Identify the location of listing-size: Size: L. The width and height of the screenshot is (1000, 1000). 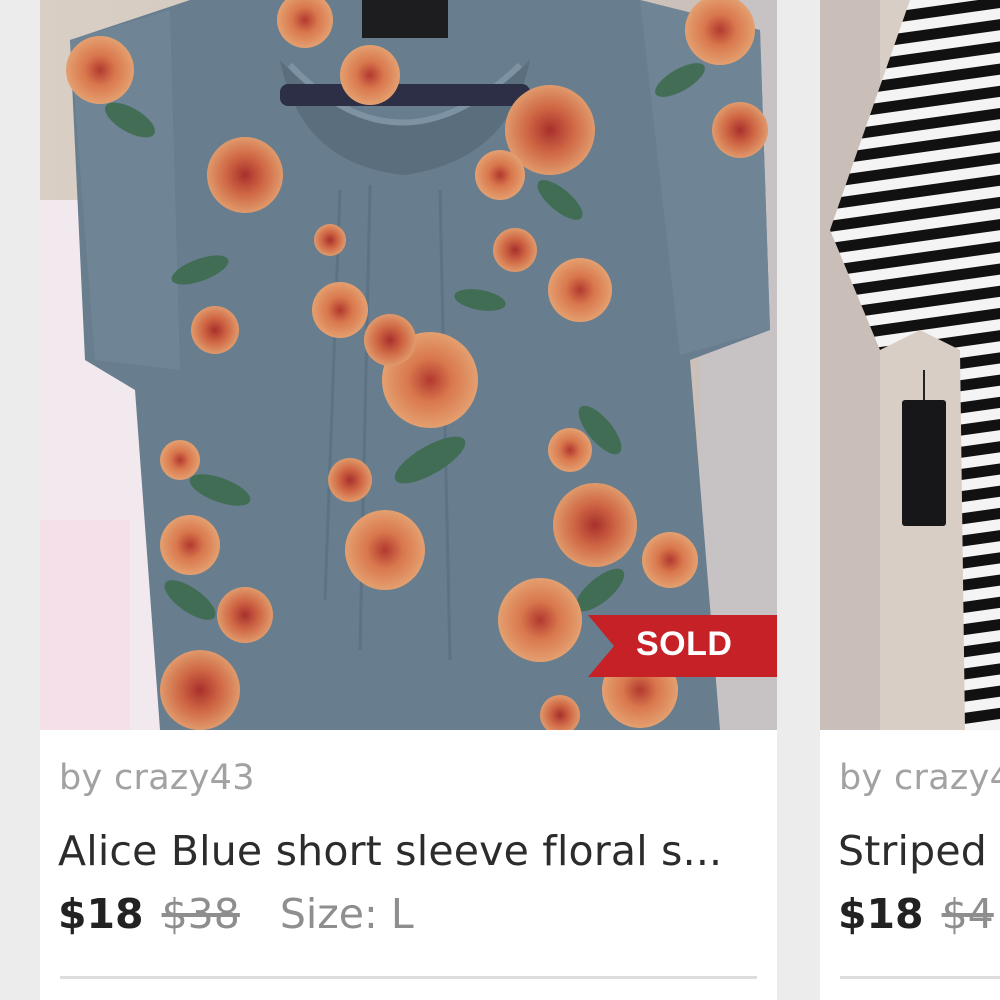
(346, 914).